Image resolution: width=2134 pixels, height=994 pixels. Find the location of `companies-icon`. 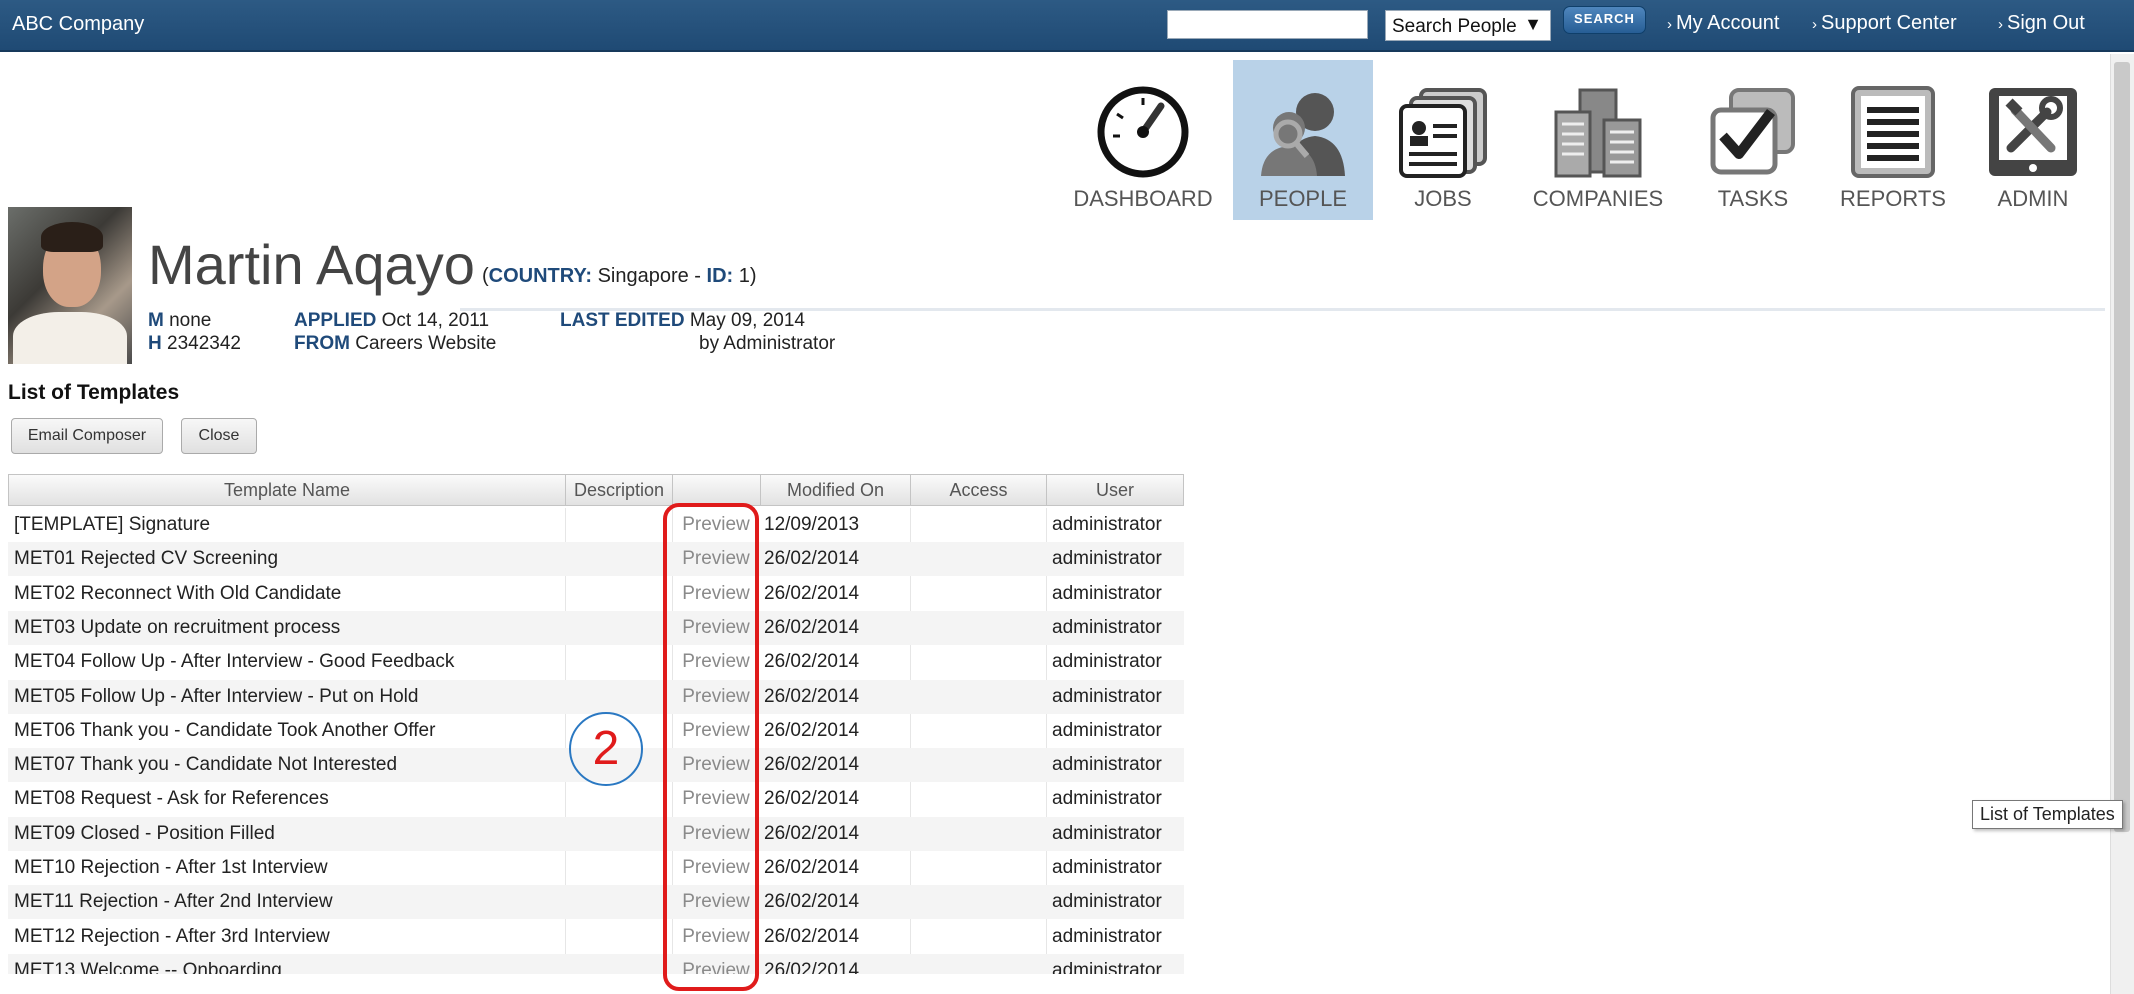

companies-icon is located at coordinates (1598, 133).